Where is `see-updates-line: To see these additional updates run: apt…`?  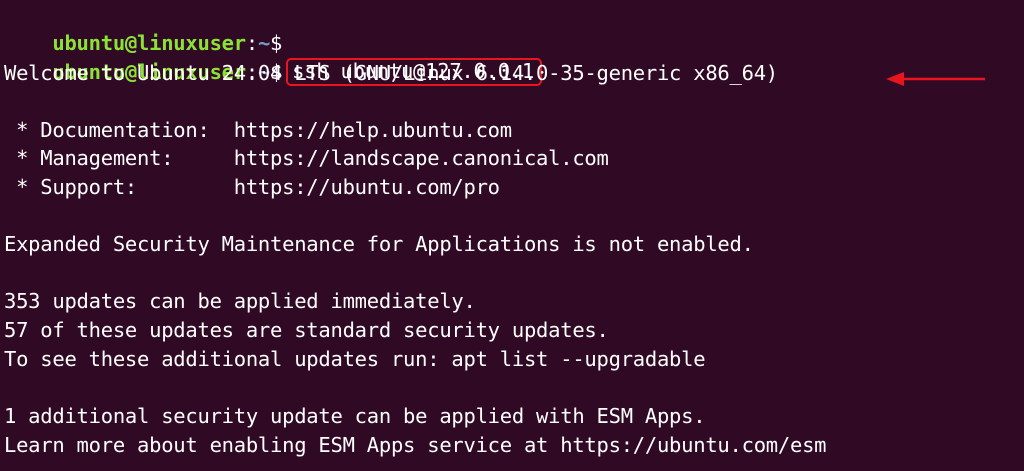 see-updates-line: To see these additional updates run: apt… is located at coordinates (355, 359).